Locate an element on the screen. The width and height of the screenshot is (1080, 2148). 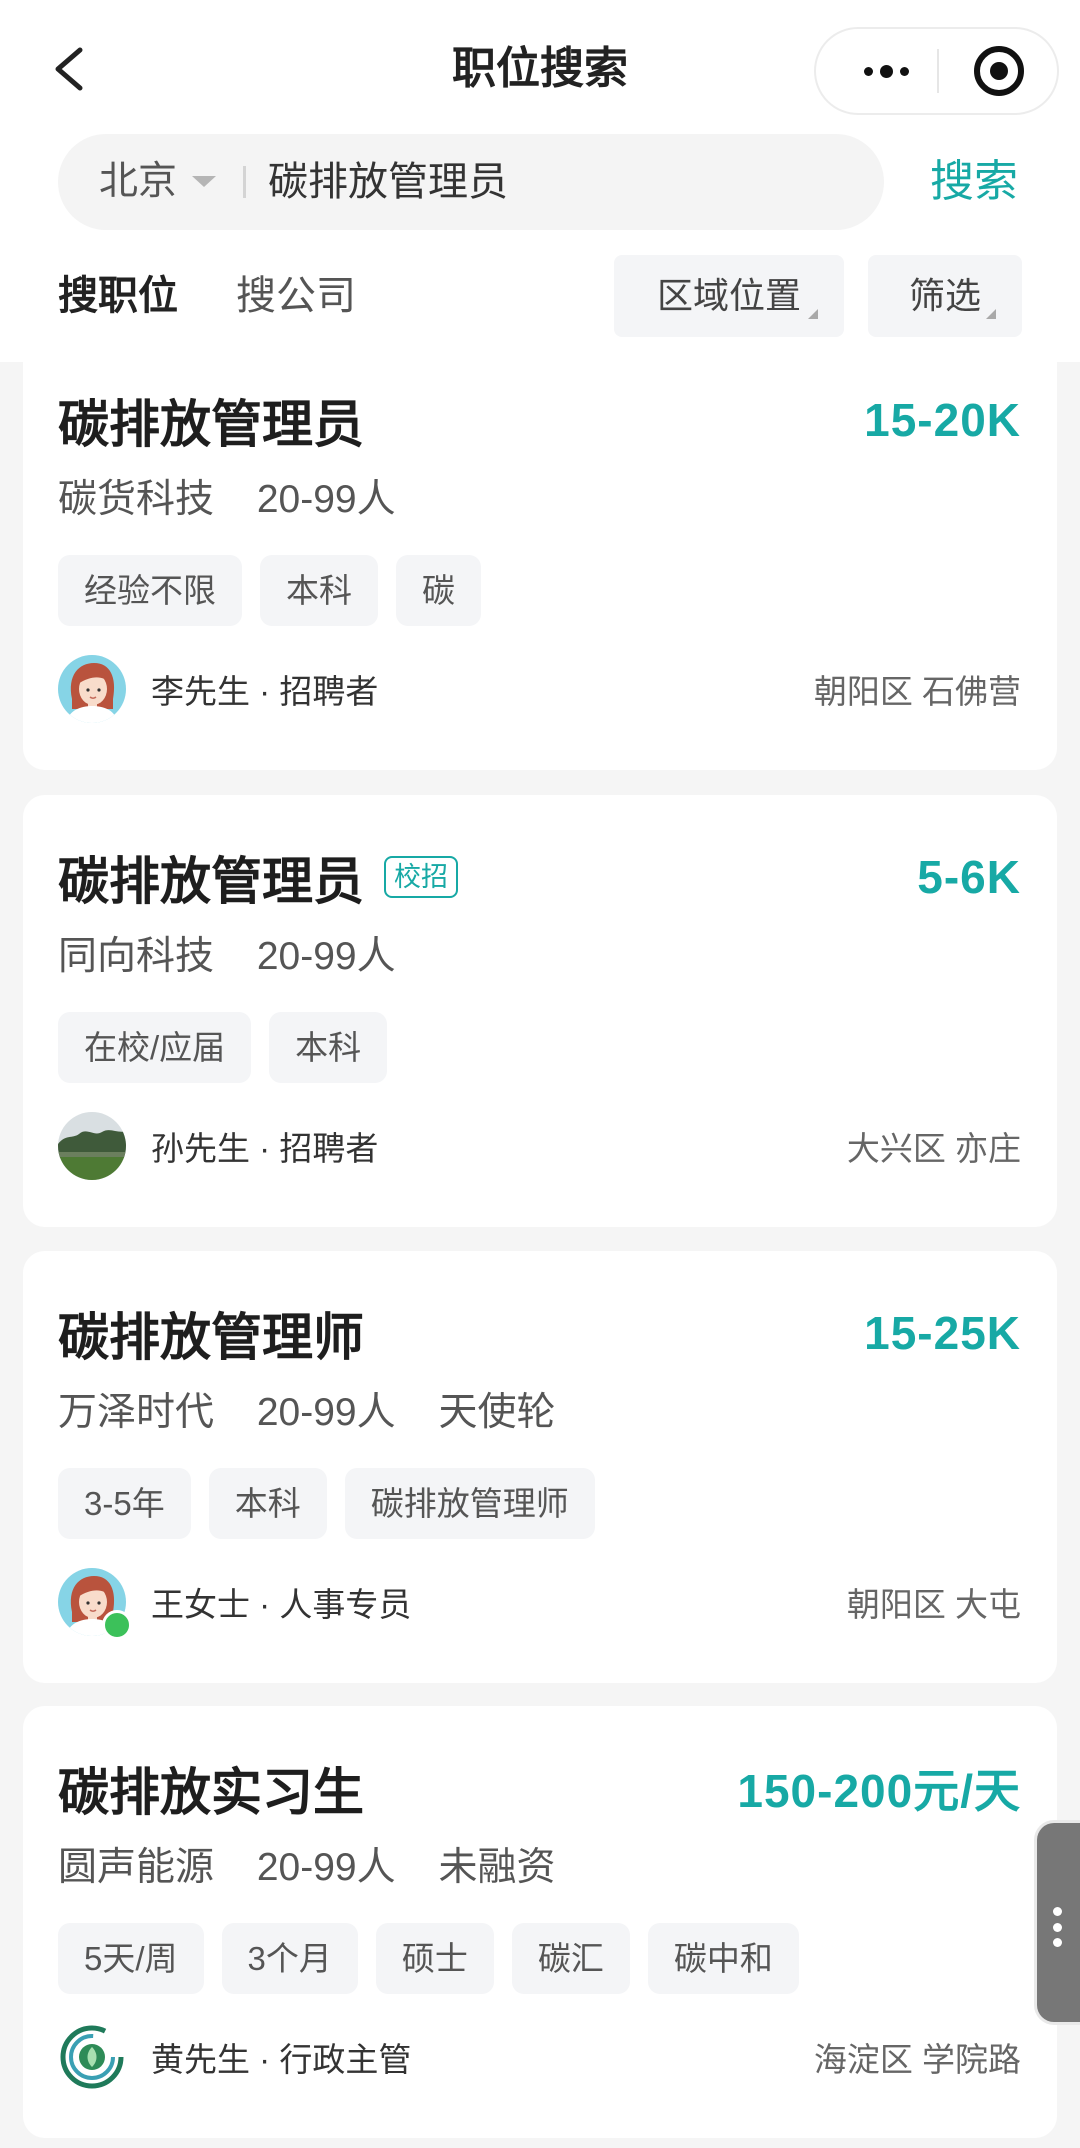
recruiter-name: 孙先生 · 招聘者 is located at coordinates (265, 1148).